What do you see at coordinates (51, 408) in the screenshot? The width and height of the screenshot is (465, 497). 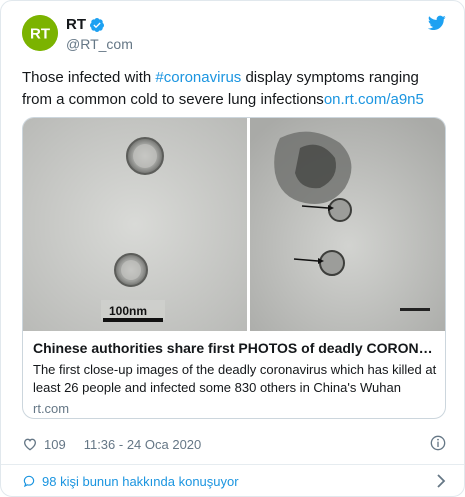 I see `card-domain: rt.com` at bounding box center [51, 408].